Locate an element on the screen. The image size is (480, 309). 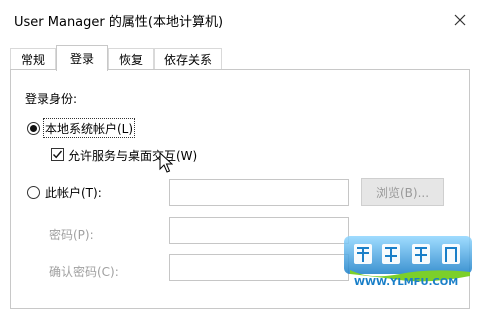
interact-desktop-checkbox is located at coordinates (57, 154).